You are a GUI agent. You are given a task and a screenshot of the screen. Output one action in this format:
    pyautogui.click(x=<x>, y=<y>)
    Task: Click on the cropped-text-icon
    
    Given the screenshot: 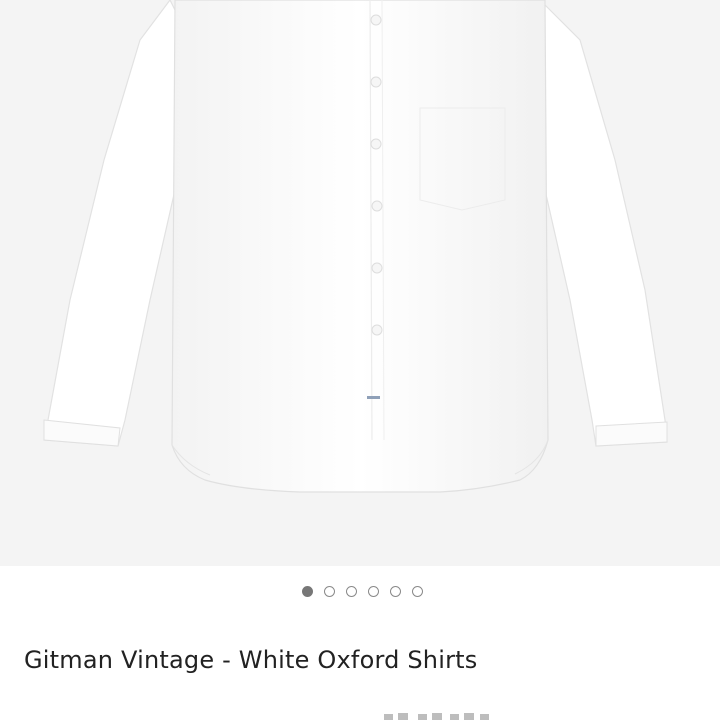 What is the action you would take?
    pyautogui.click(x=436, y=716)
    